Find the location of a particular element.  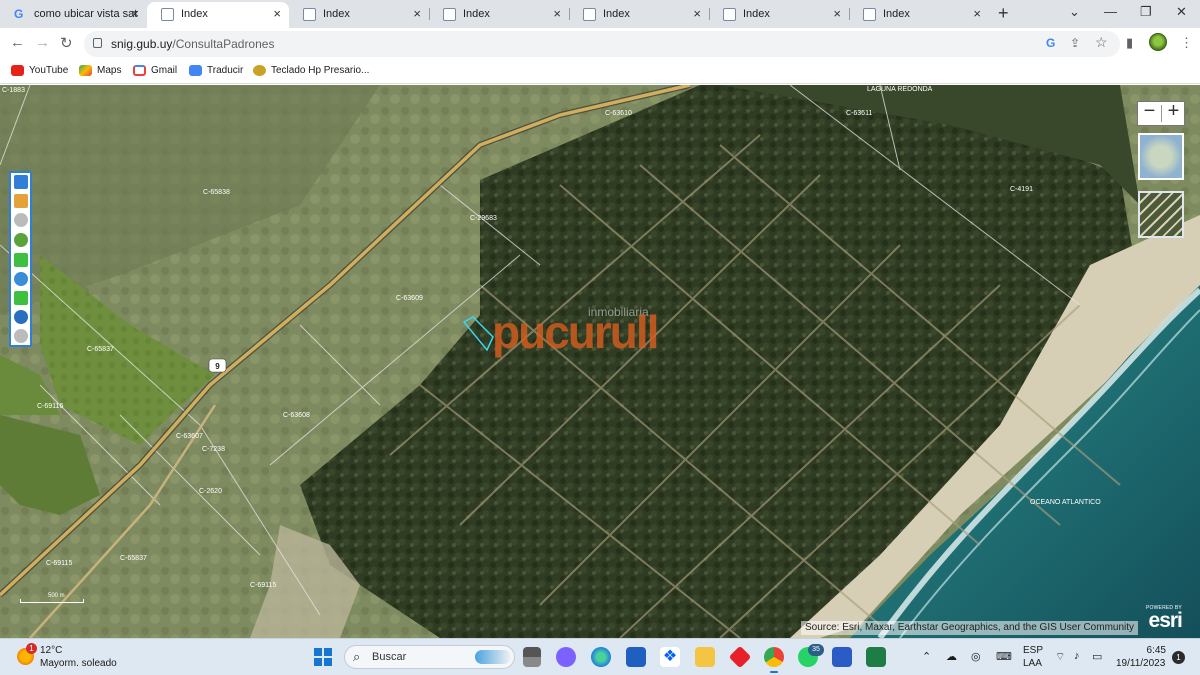

scale-bar is located at coordinates (52, 601).